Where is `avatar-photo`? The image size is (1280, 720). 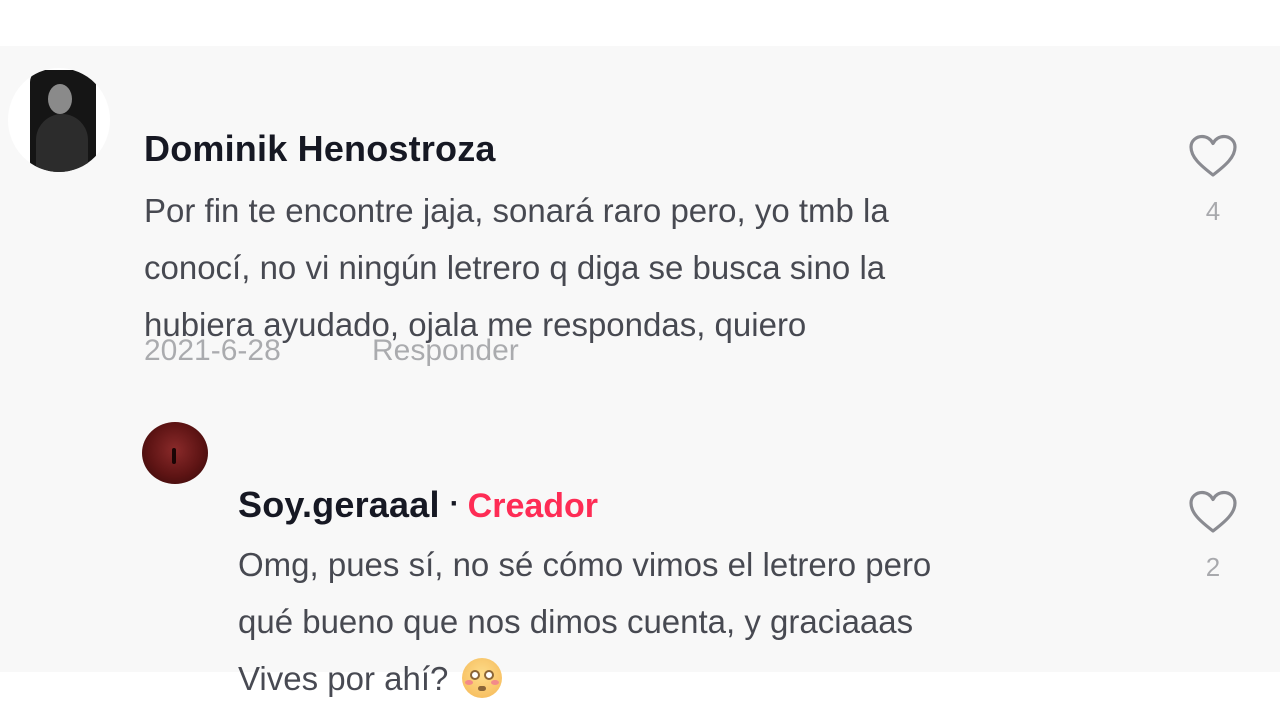 avatar-photo is located at coordinates (63, 121).